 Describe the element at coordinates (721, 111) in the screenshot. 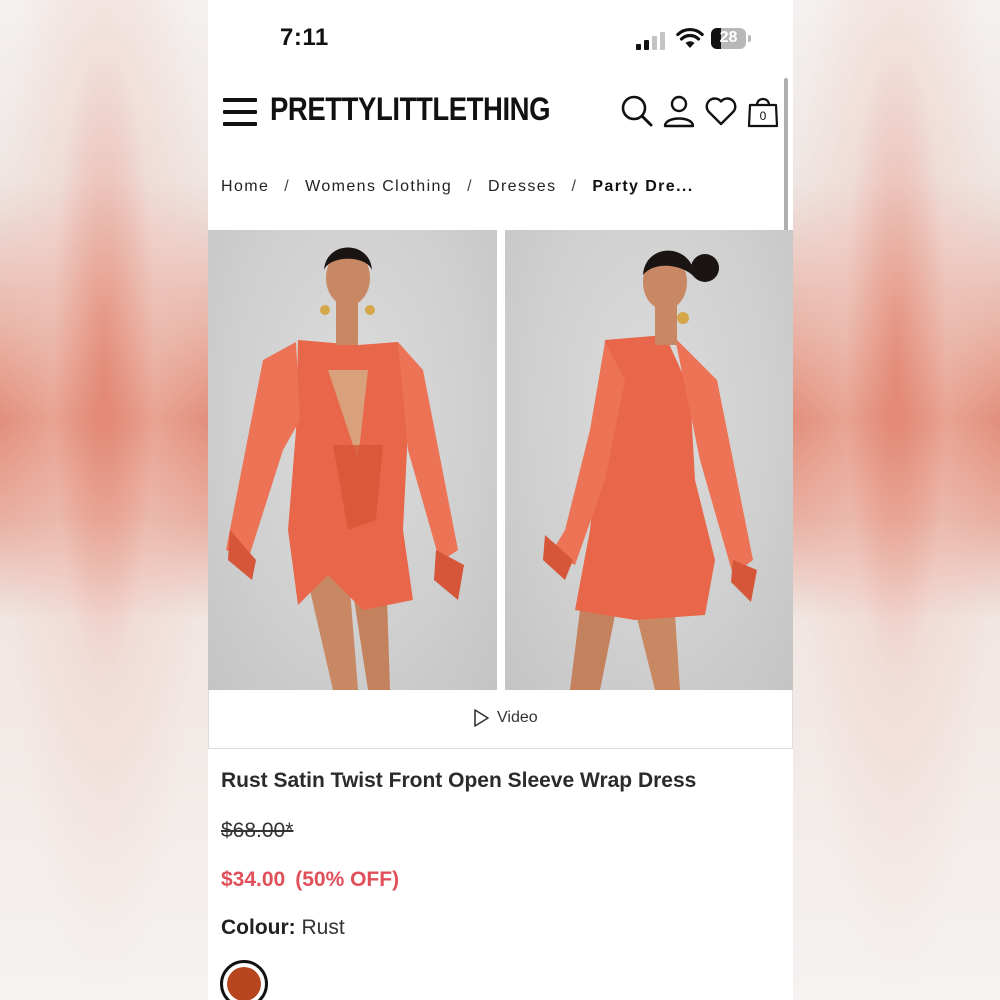

I see `wishlist-heart-icon` at that location.